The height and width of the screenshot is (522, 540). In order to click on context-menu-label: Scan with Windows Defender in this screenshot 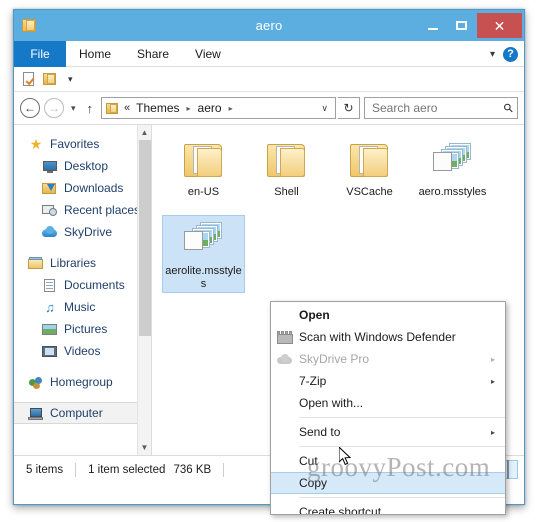, I will do `click(377, 337)`.